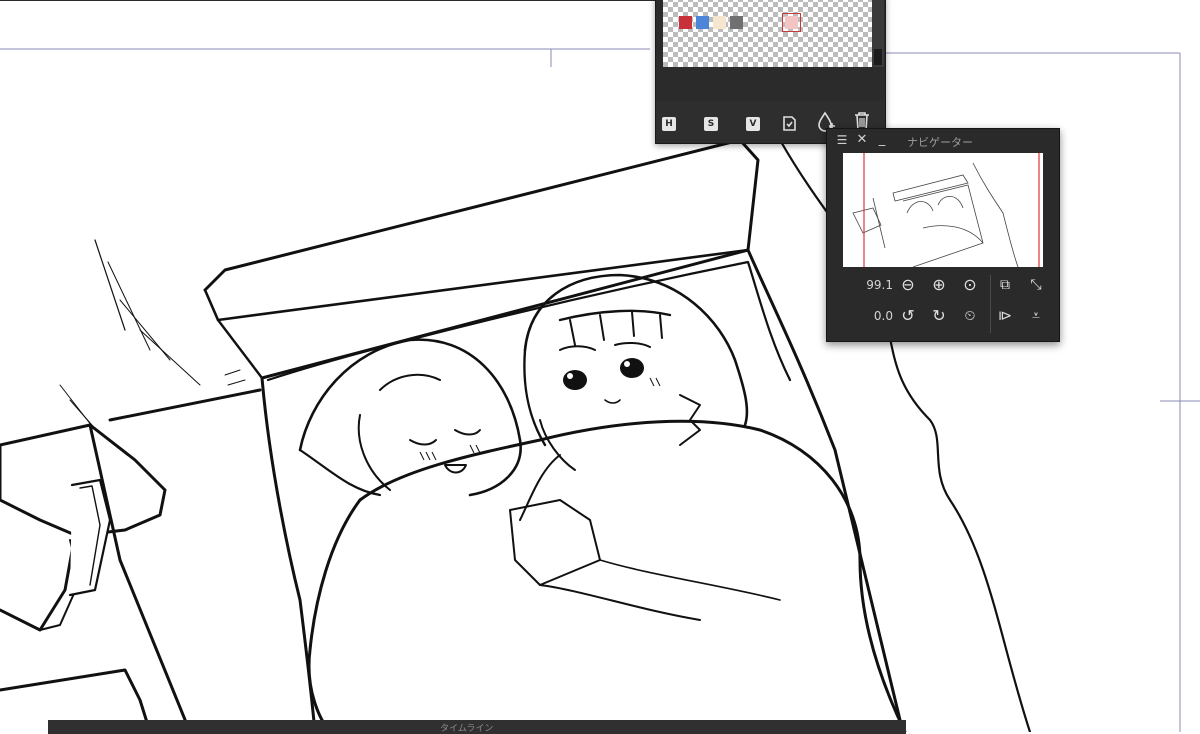 The width and height of the screenshot is (1200, 734). I want to click on swatch-red, so click(685, 22).